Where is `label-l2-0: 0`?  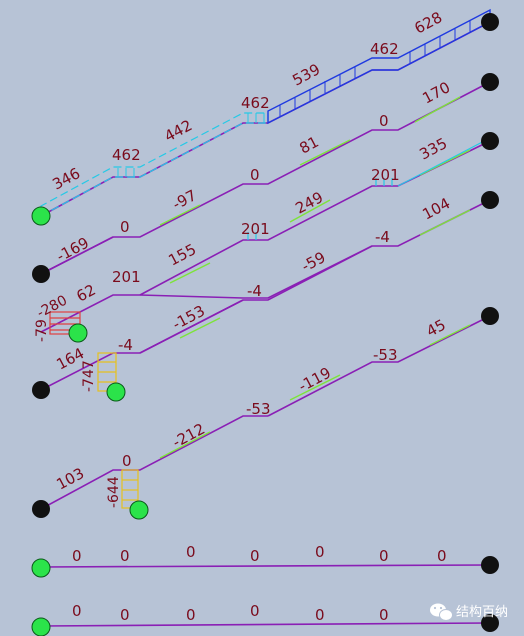 label-l2-0: 0 is located at coordinates (125, 227).